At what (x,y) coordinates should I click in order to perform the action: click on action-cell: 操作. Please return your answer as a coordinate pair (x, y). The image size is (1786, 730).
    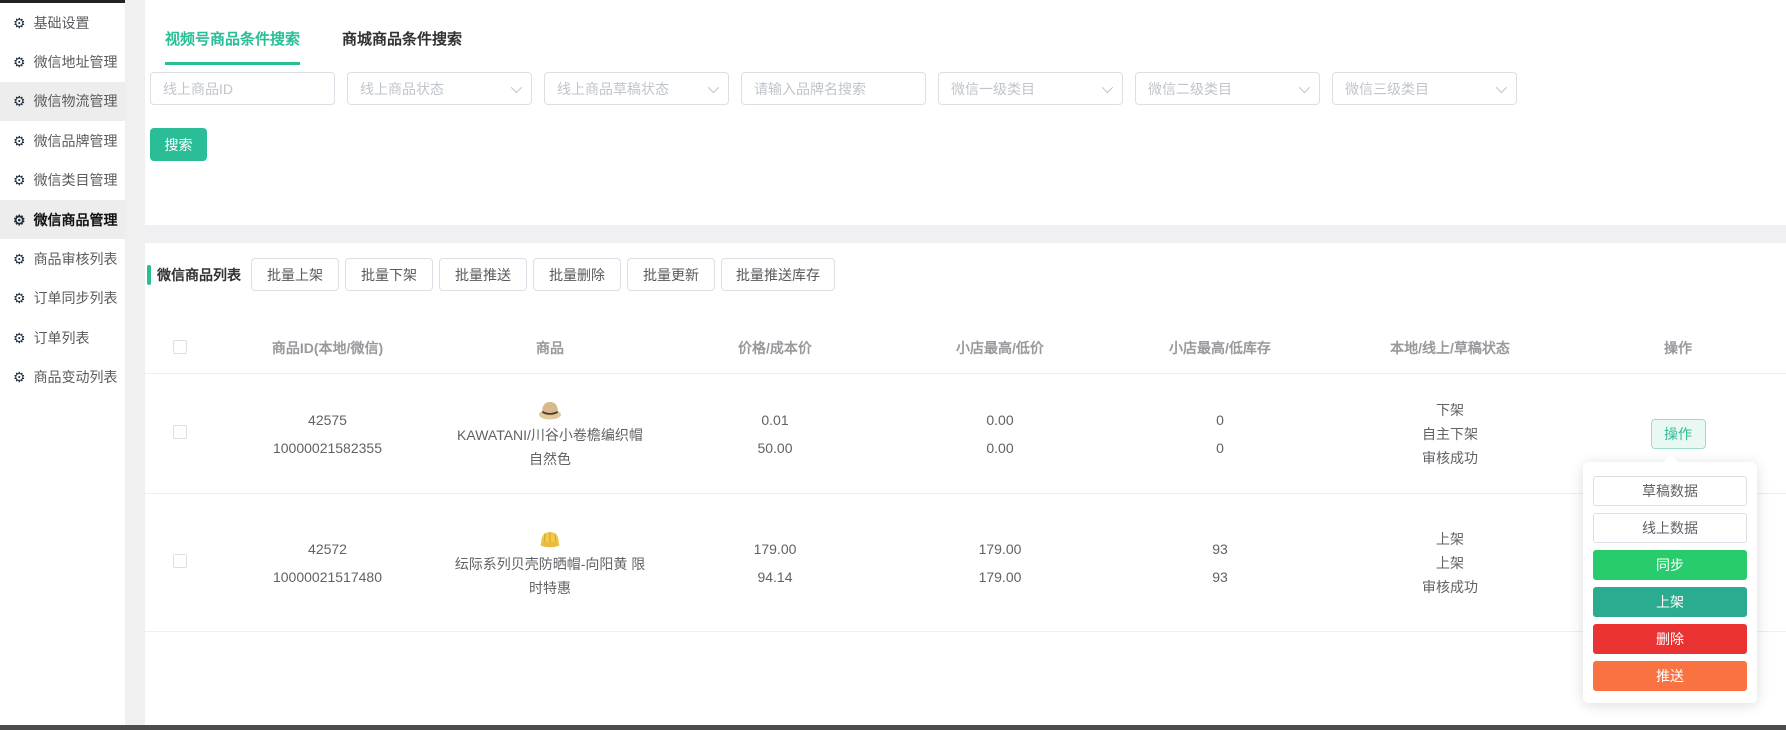
    Looking at the image, I should click on (1678, 433).